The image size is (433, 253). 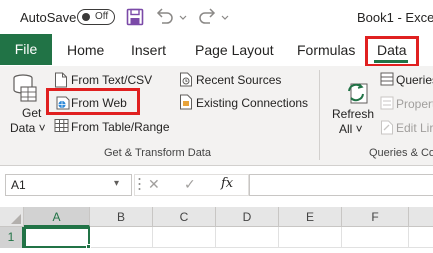 What do you see at coordinates (148, 50) in the screenshot?
I see `tab-insert: Insert` at bounding box center [148, 50].